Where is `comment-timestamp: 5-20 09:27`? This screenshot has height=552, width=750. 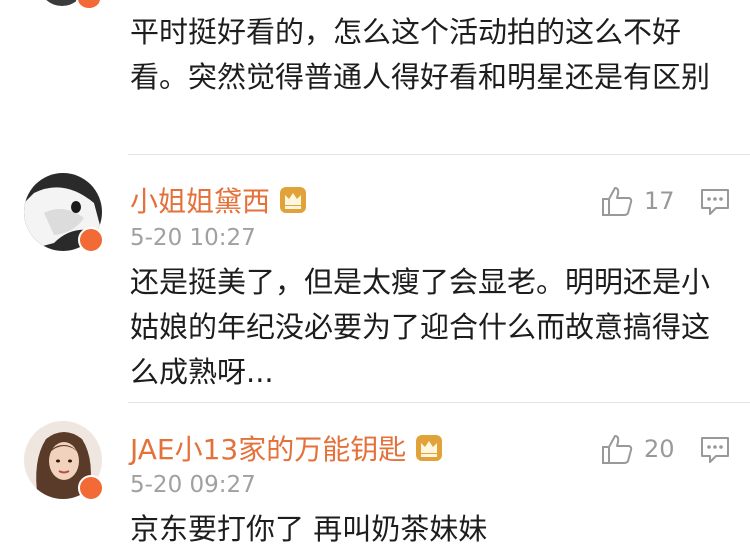 comment-timestamp: 5-20 09:27 is located at coordinates (193, 485).